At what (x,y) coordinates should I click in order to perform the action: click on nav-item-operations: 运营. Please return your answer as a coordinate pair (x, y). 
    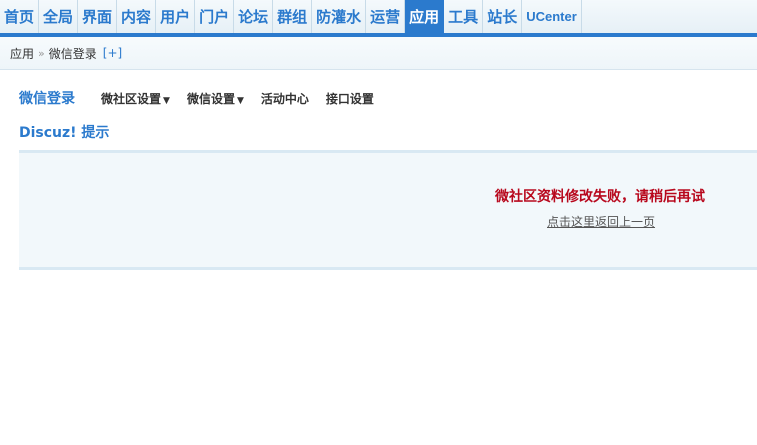
    Looking at the image, I should click on (386, 16).